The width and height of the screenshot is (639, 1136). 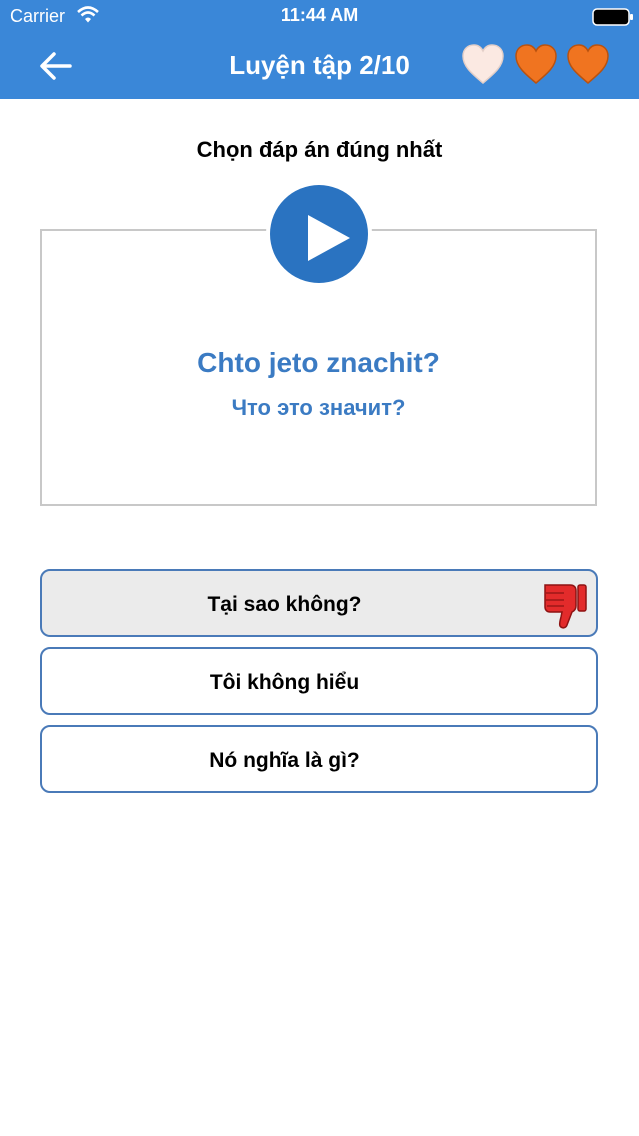 I want to click on answer-option-2: Tôi không hiểu, so click(x=319, y=681).